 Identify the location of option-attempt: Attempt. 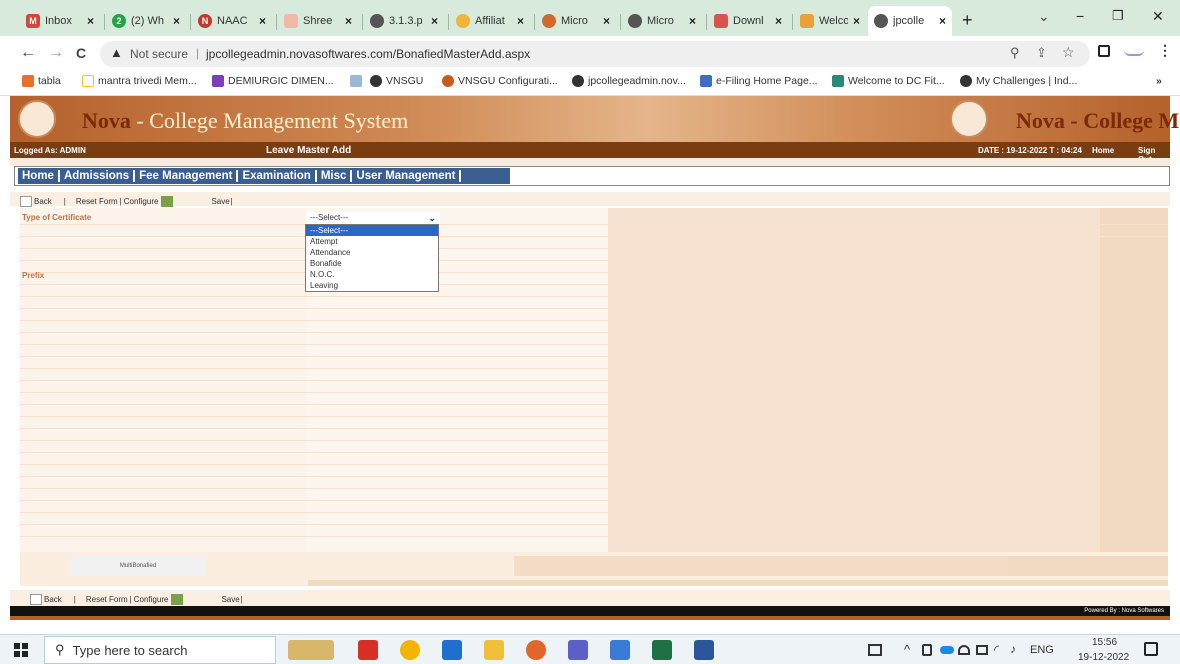
(372, 241).